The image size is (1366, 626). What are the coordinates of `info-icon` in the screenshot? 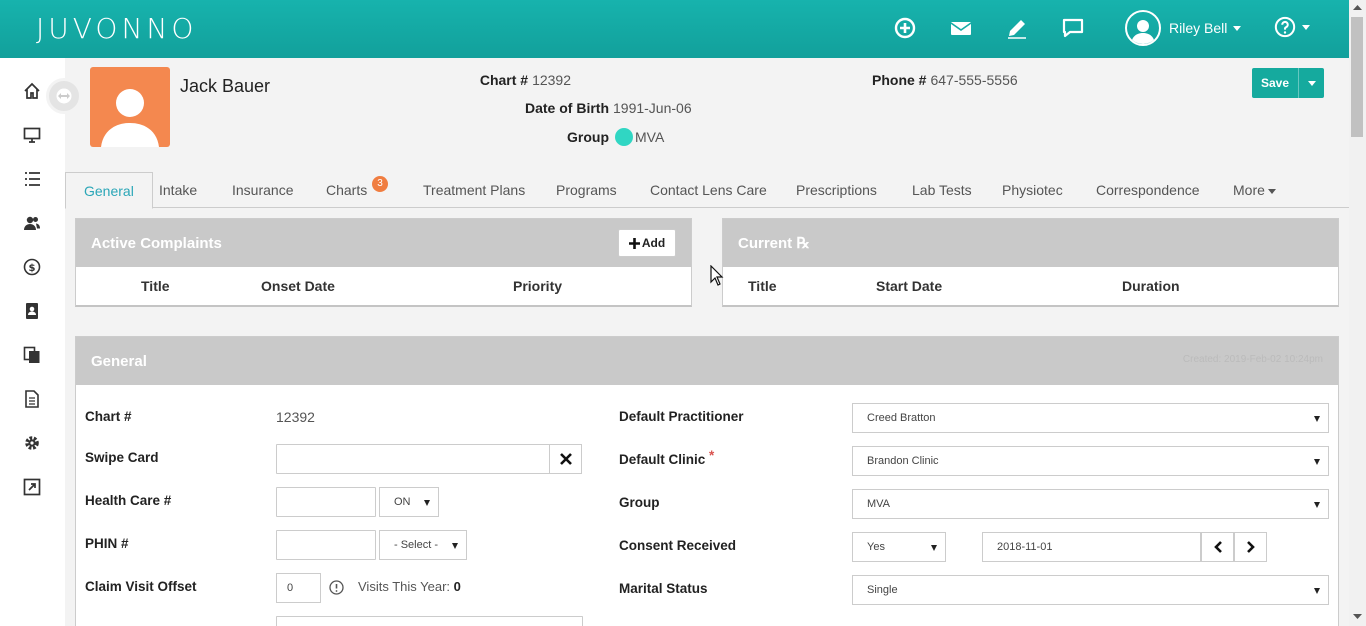 It's located at (336, 587).